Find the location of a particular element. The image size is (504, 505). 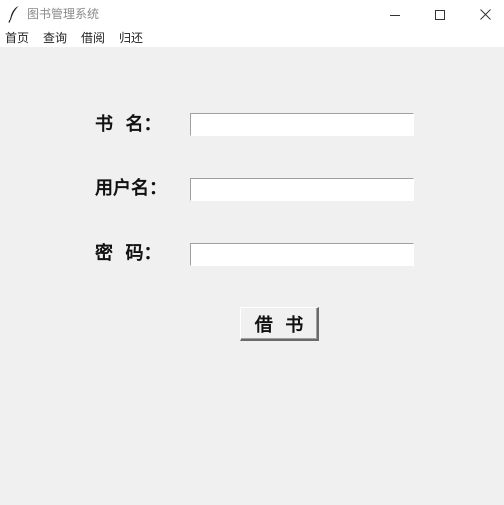

book-name-input is located at coordinates (302, 124).